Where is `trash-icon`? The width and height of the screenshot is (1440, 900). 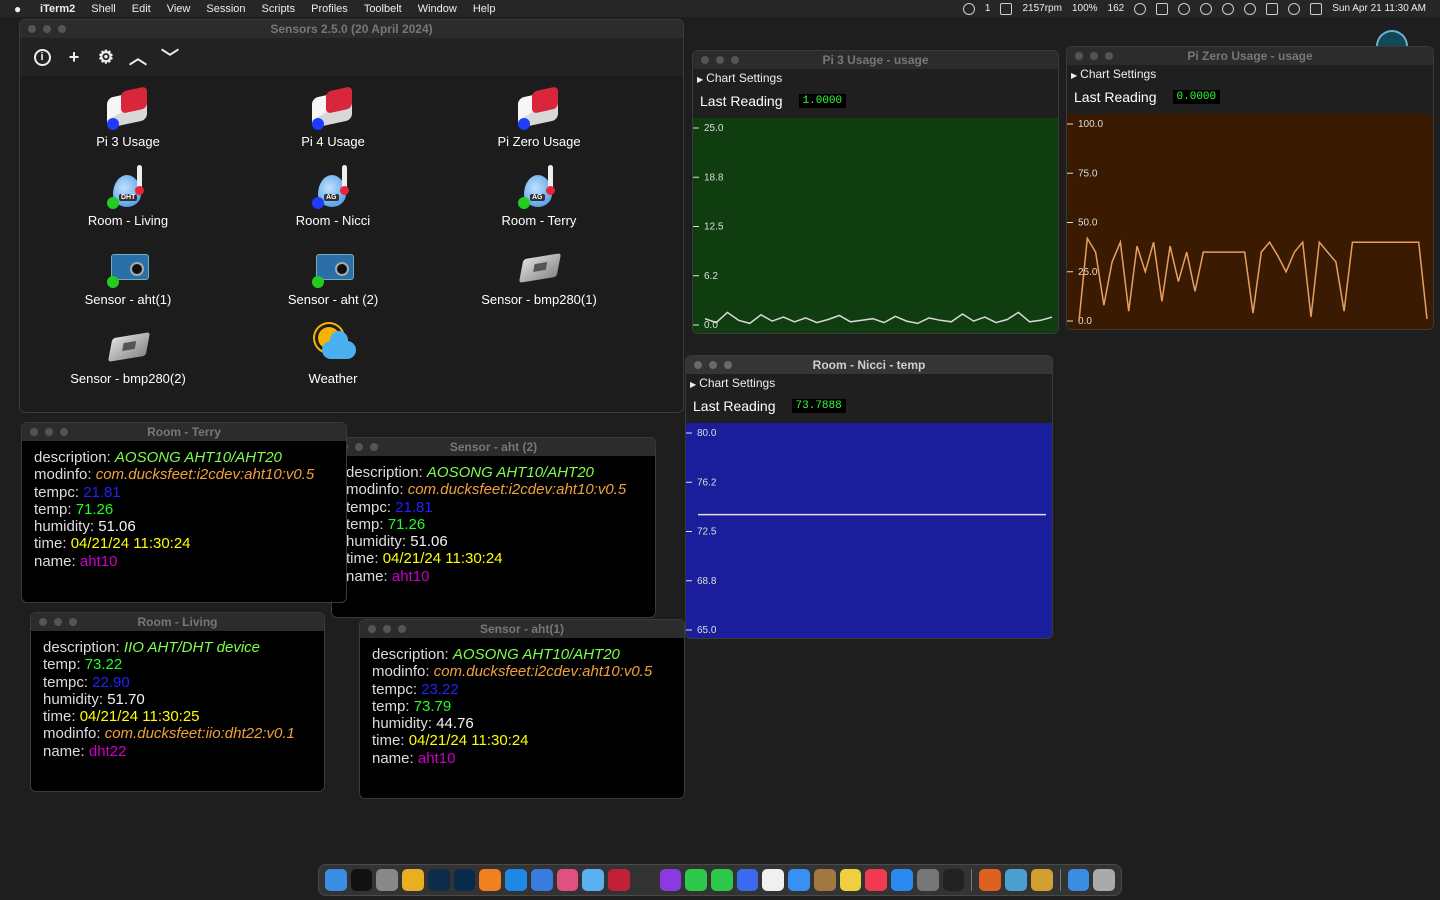 trash-icon is located at coordinates (1104, 880).